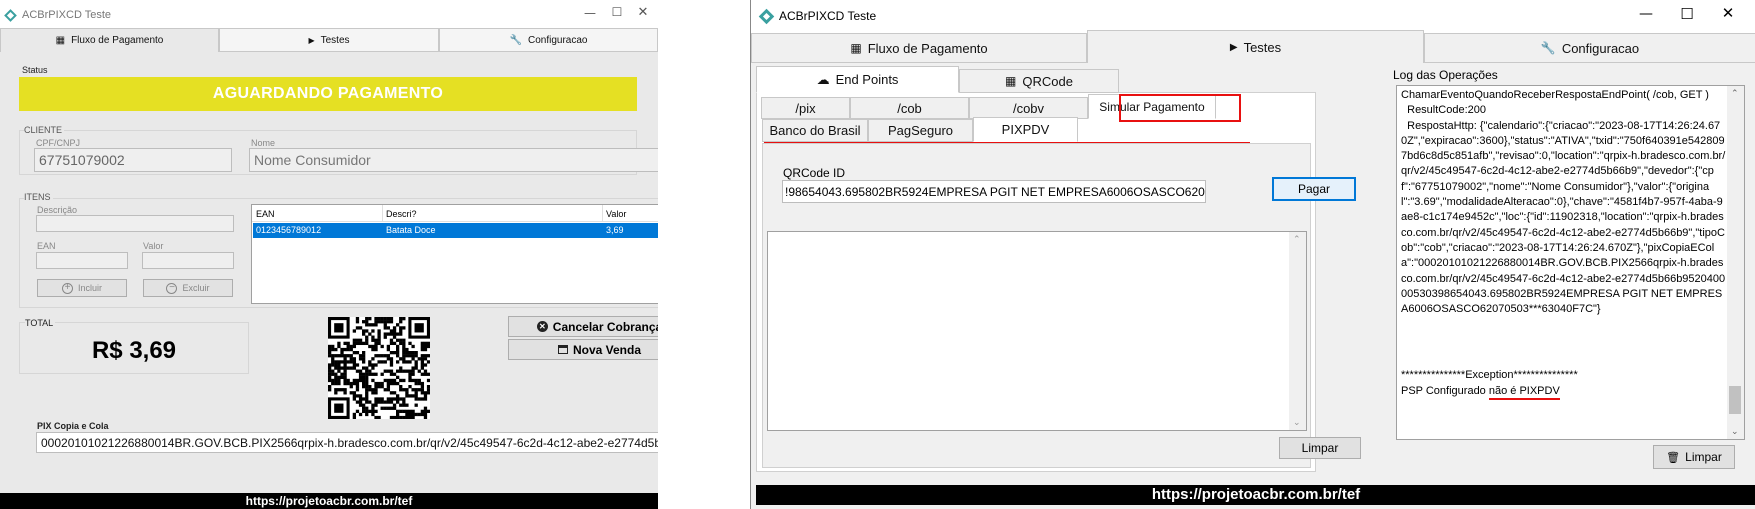 The height and width of the screenshot is (509, 1755). Describe the element at coordinates (823, 79) in the screenshot. I see `cloud-download-icon: ☁` at that location.